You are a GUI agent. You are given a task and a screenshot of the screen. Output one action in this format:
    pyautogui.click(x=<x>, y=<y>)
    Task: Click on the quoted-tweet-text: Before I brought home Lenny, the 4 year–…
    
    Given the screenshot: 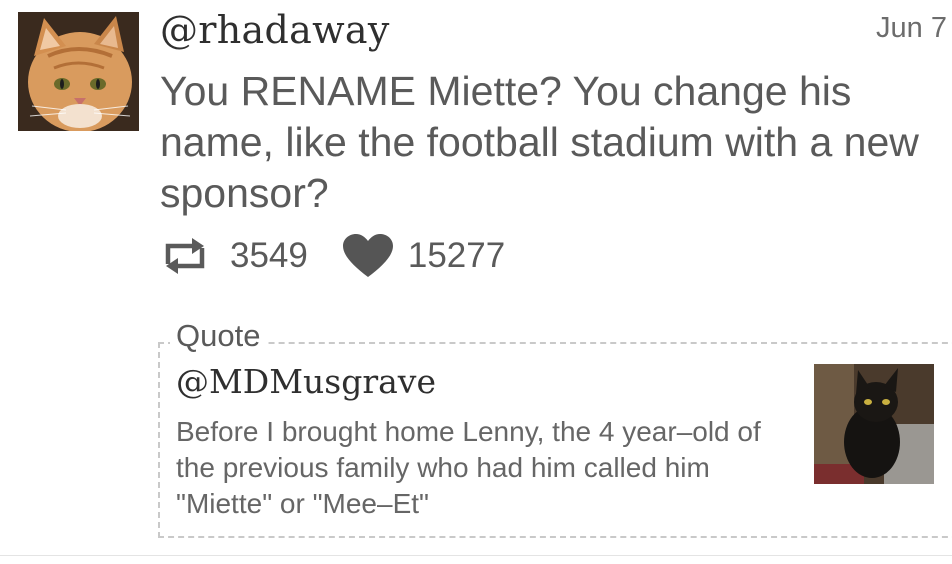 What is the action you would take?
    pyautogui.click(x=468, y=467)
    